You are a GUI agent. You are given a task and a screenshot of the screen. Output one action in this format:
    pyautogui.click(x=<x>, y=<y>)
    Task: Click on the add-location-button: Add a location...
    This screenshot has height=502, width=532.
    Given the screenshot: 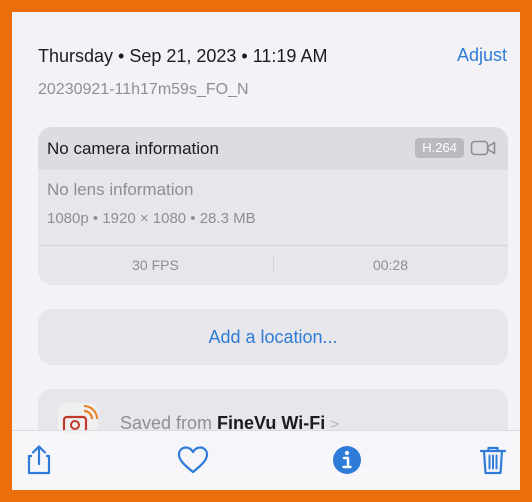 What is the action you would take?
    pyautogui.click(x=273, y=337)
    